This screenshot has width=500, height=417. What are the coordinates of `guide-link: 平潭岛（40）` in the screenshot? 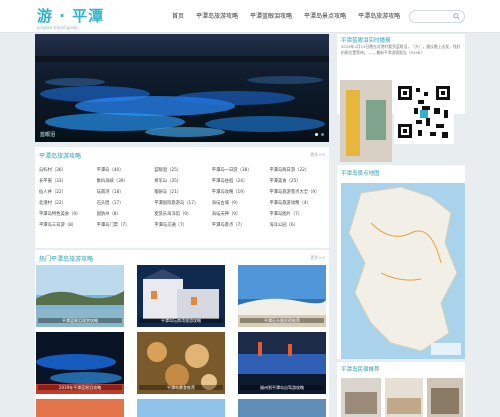 It's located at (126, 170).